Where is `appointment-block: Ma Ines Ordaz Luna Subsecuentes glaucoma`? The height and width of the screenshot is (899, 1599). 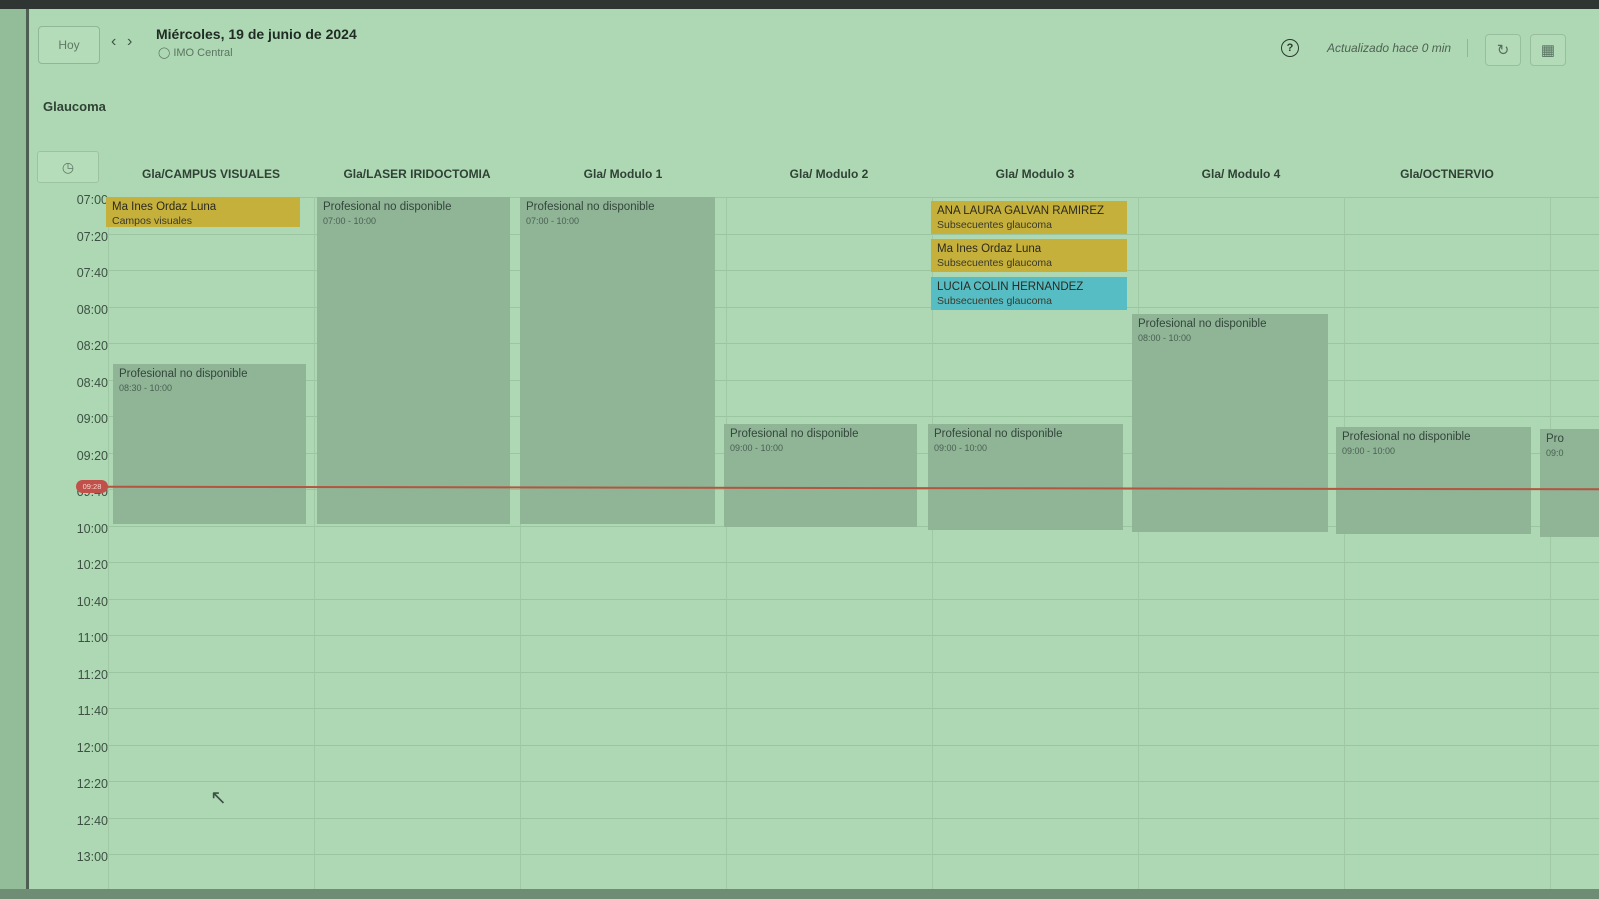
appointment-block: Ma Ines Ordaz Luna Subsecuentes glaucoma is located at coordinates (1029, 255).